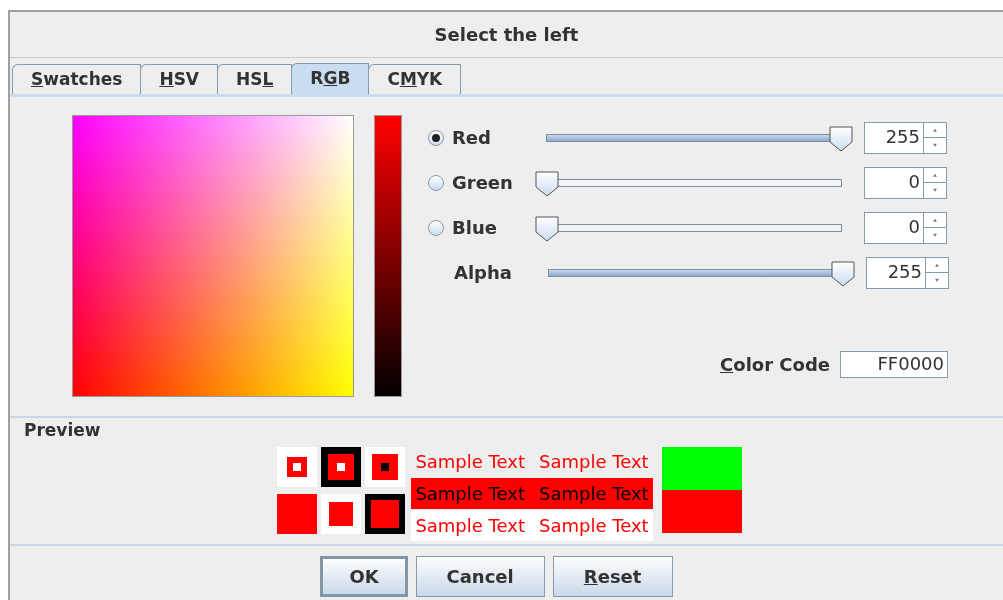 Image resolution: width=1003 pixels, height=600 pixels. What do you see at coordinates (506, 34) in the screenshot?
I see `window-title: Select the left` at bounding box center [506, 34].